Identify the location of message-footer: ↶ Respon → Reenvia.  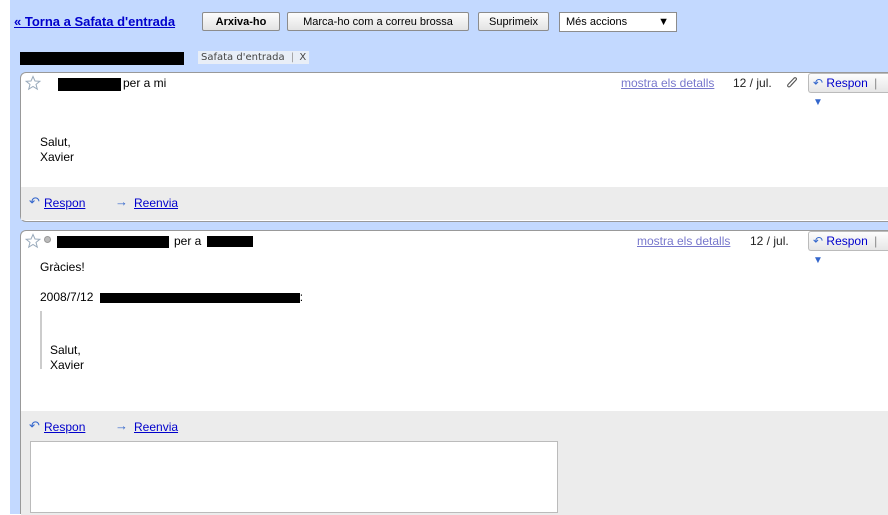
(454, 203).